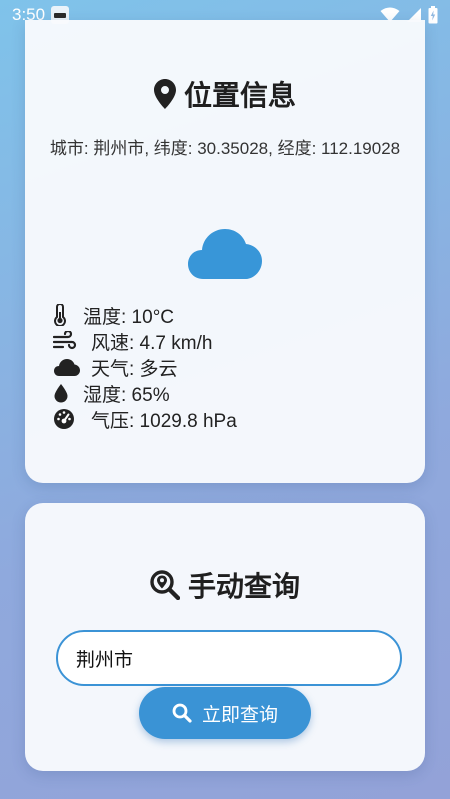  I want to click on coordinates-text: 城市: 荆州市, 纬度: 30.35028, 经度: 112.19028, so click(225, 148).